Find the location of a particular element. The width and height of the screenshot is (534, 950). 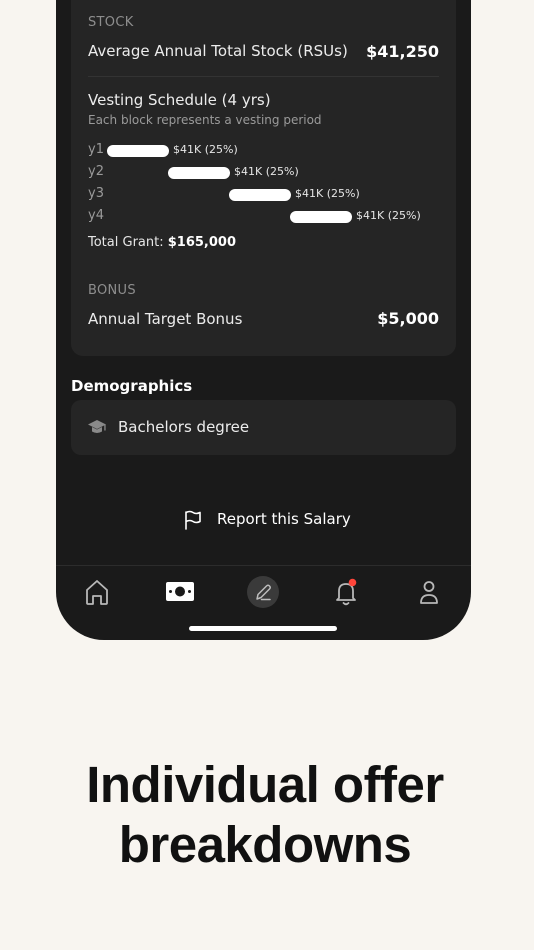

bell-icon is located at coordinates (346, 592).